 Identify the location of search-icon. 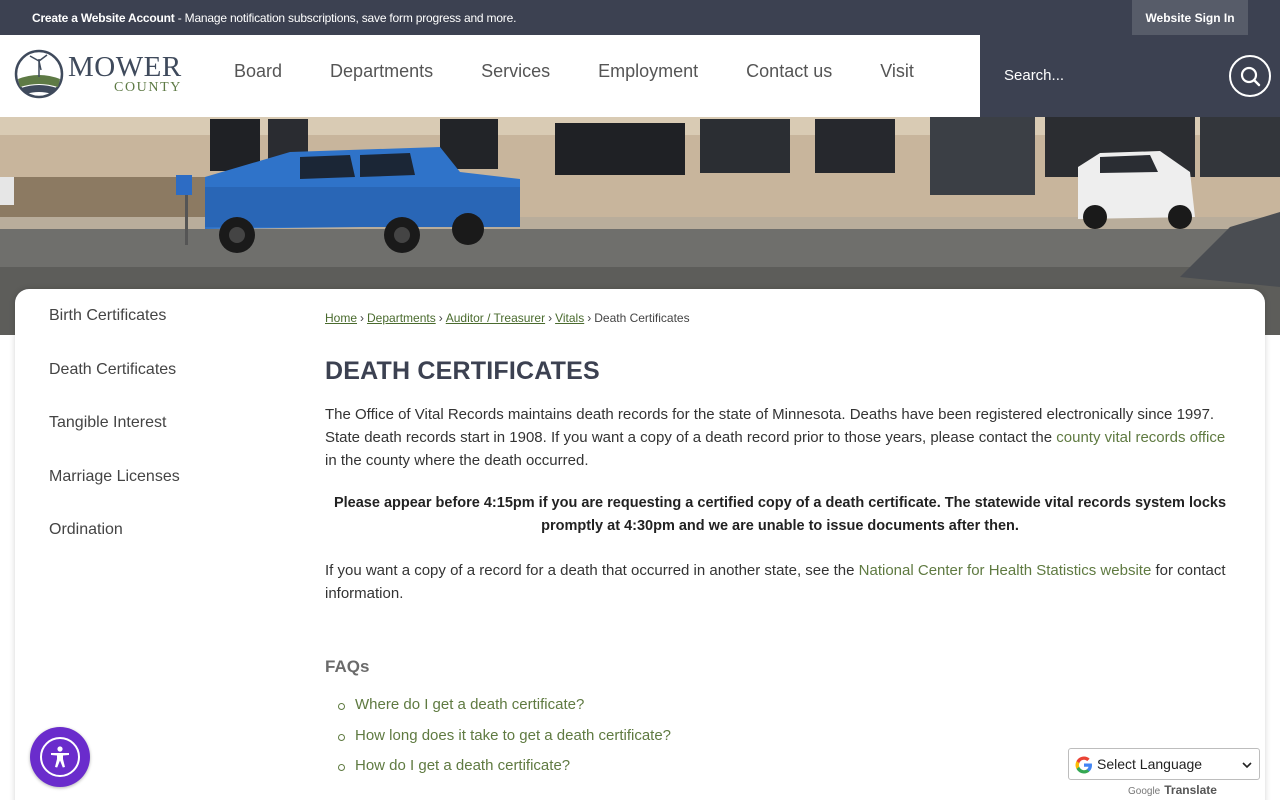
(1250, 76).